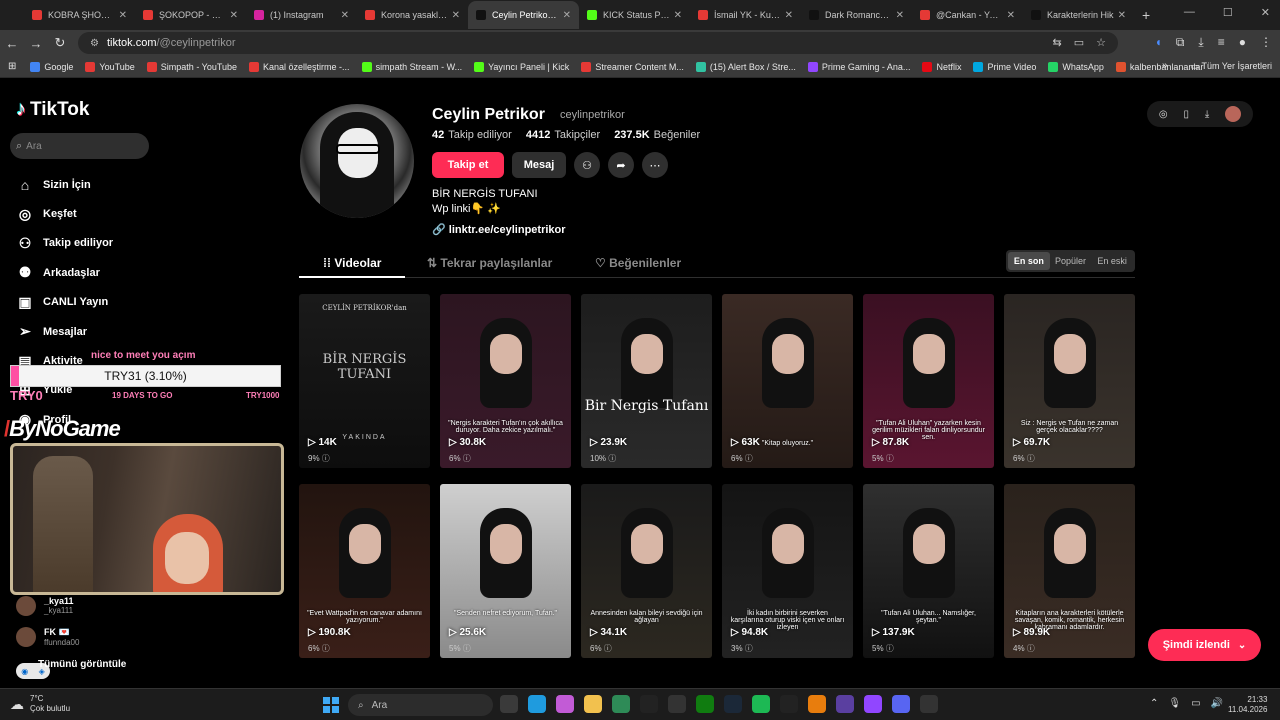  Describe the element at coordinates (649, 704) in the screenshot. I see `epic-games-icon` at that location.